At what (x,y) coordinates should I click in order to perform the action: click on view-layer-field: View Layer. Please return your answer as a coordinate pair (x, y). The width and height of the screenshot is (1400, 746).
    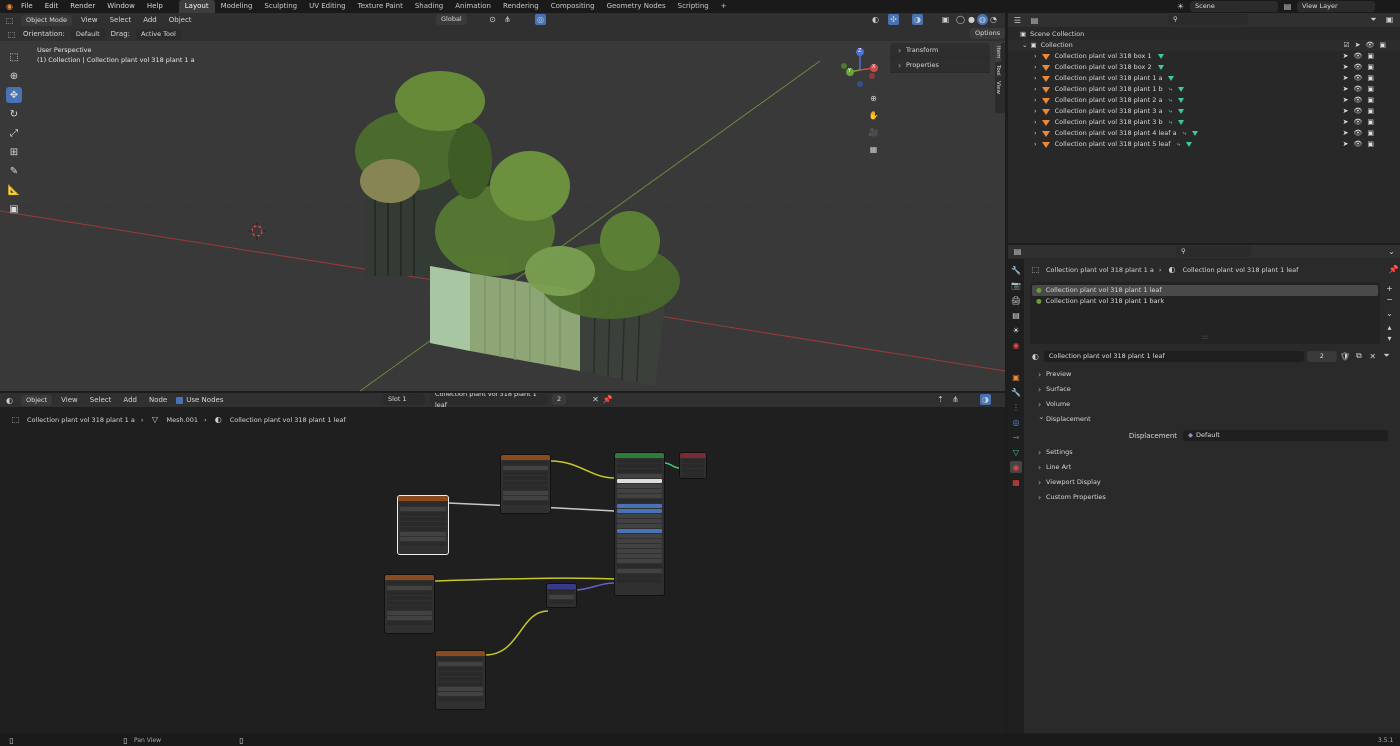
    Looking at the image, I should click on (1336, 6).